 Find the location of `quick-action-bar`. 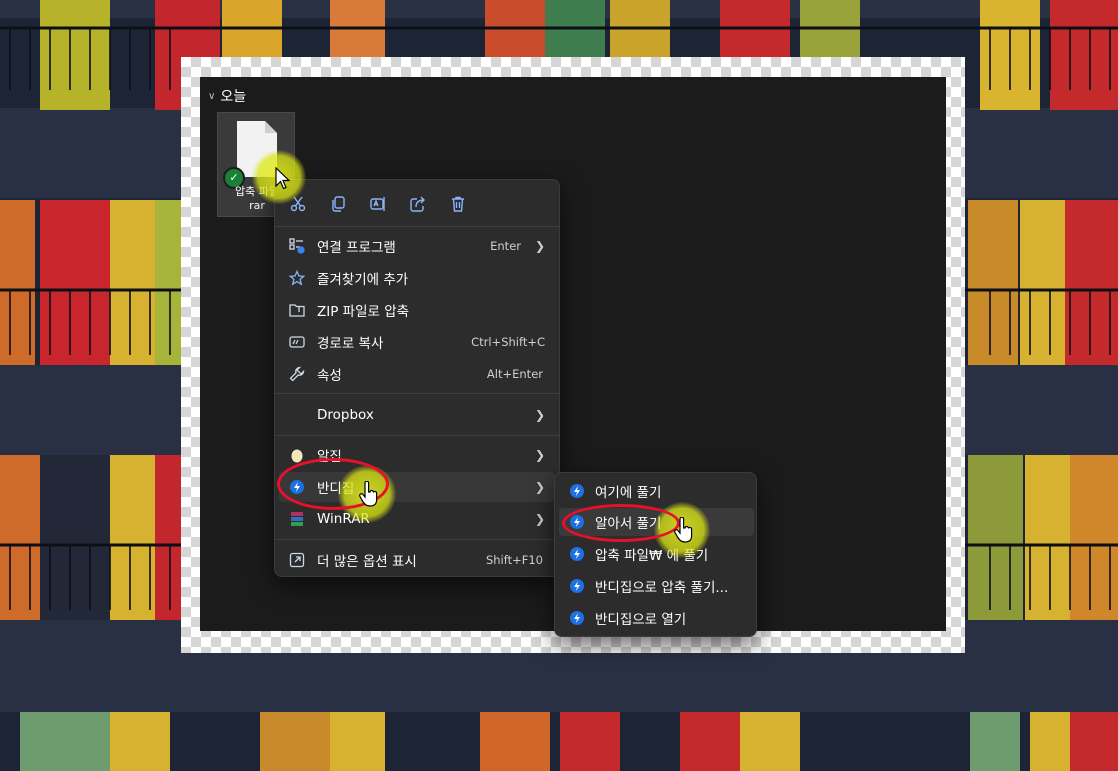

quick-action-bar is located at coordinates (417, 204).